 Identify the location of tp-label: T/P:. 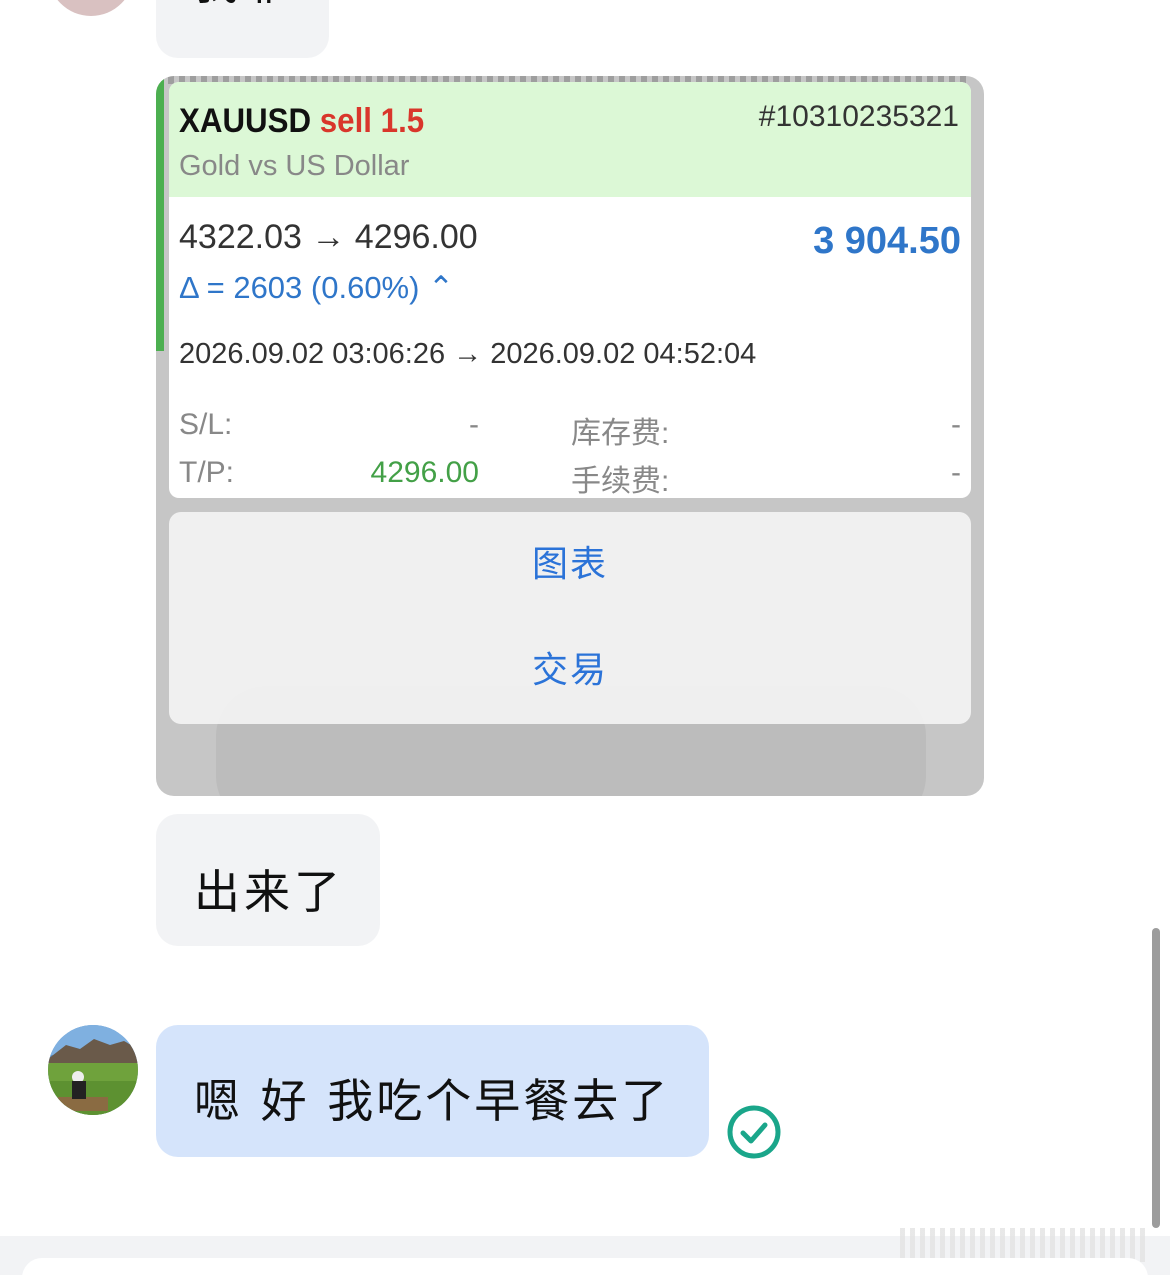
(207, 472).